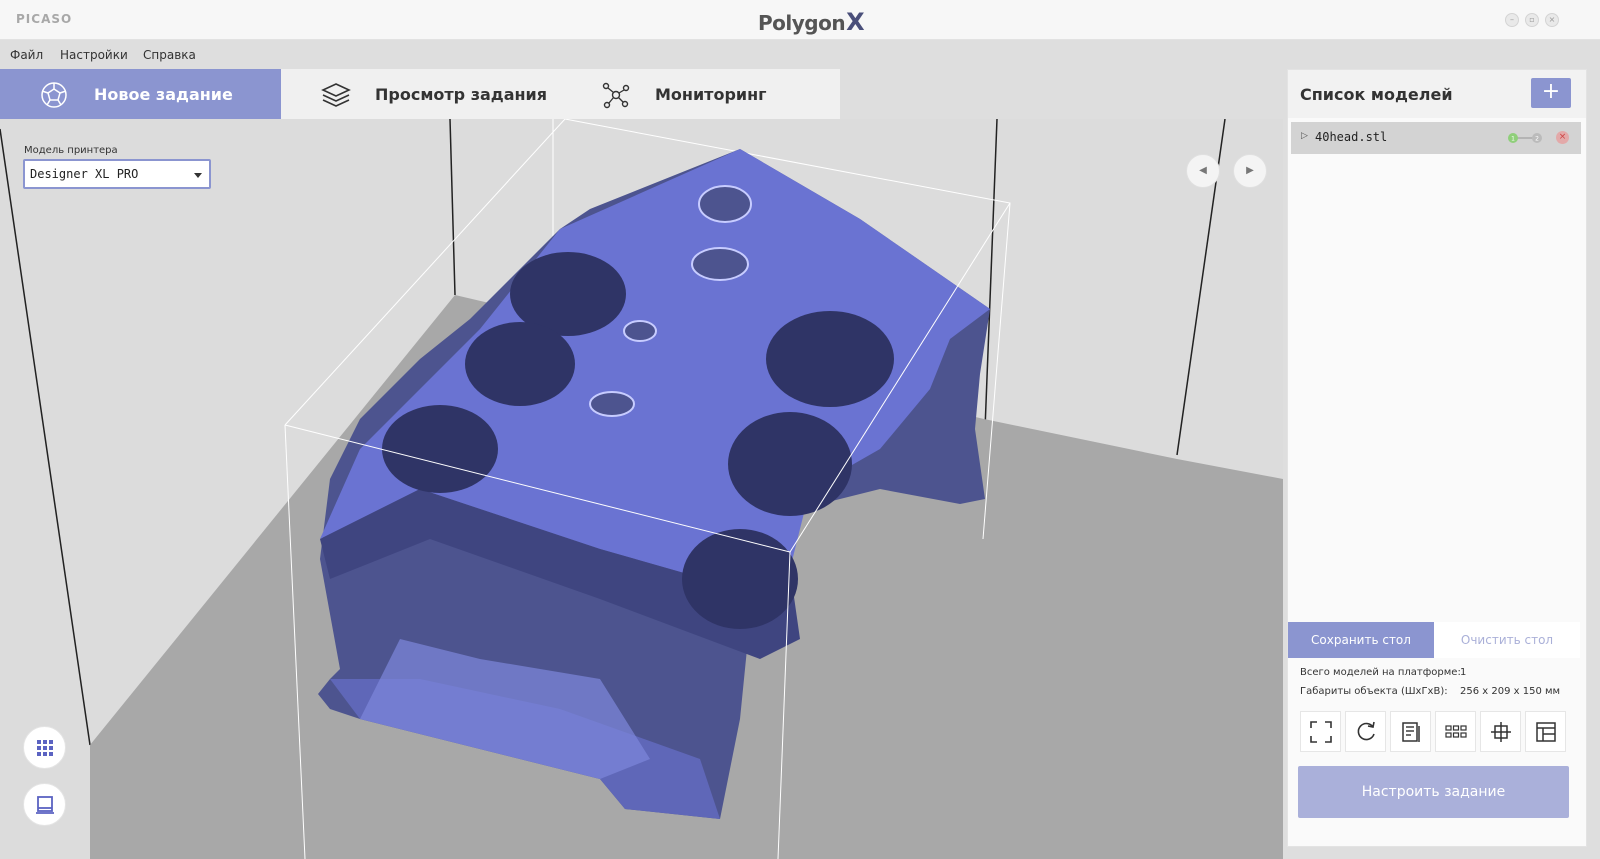 The image size is (1600, 859). I want to click on platform-icon, so click(44, 804).